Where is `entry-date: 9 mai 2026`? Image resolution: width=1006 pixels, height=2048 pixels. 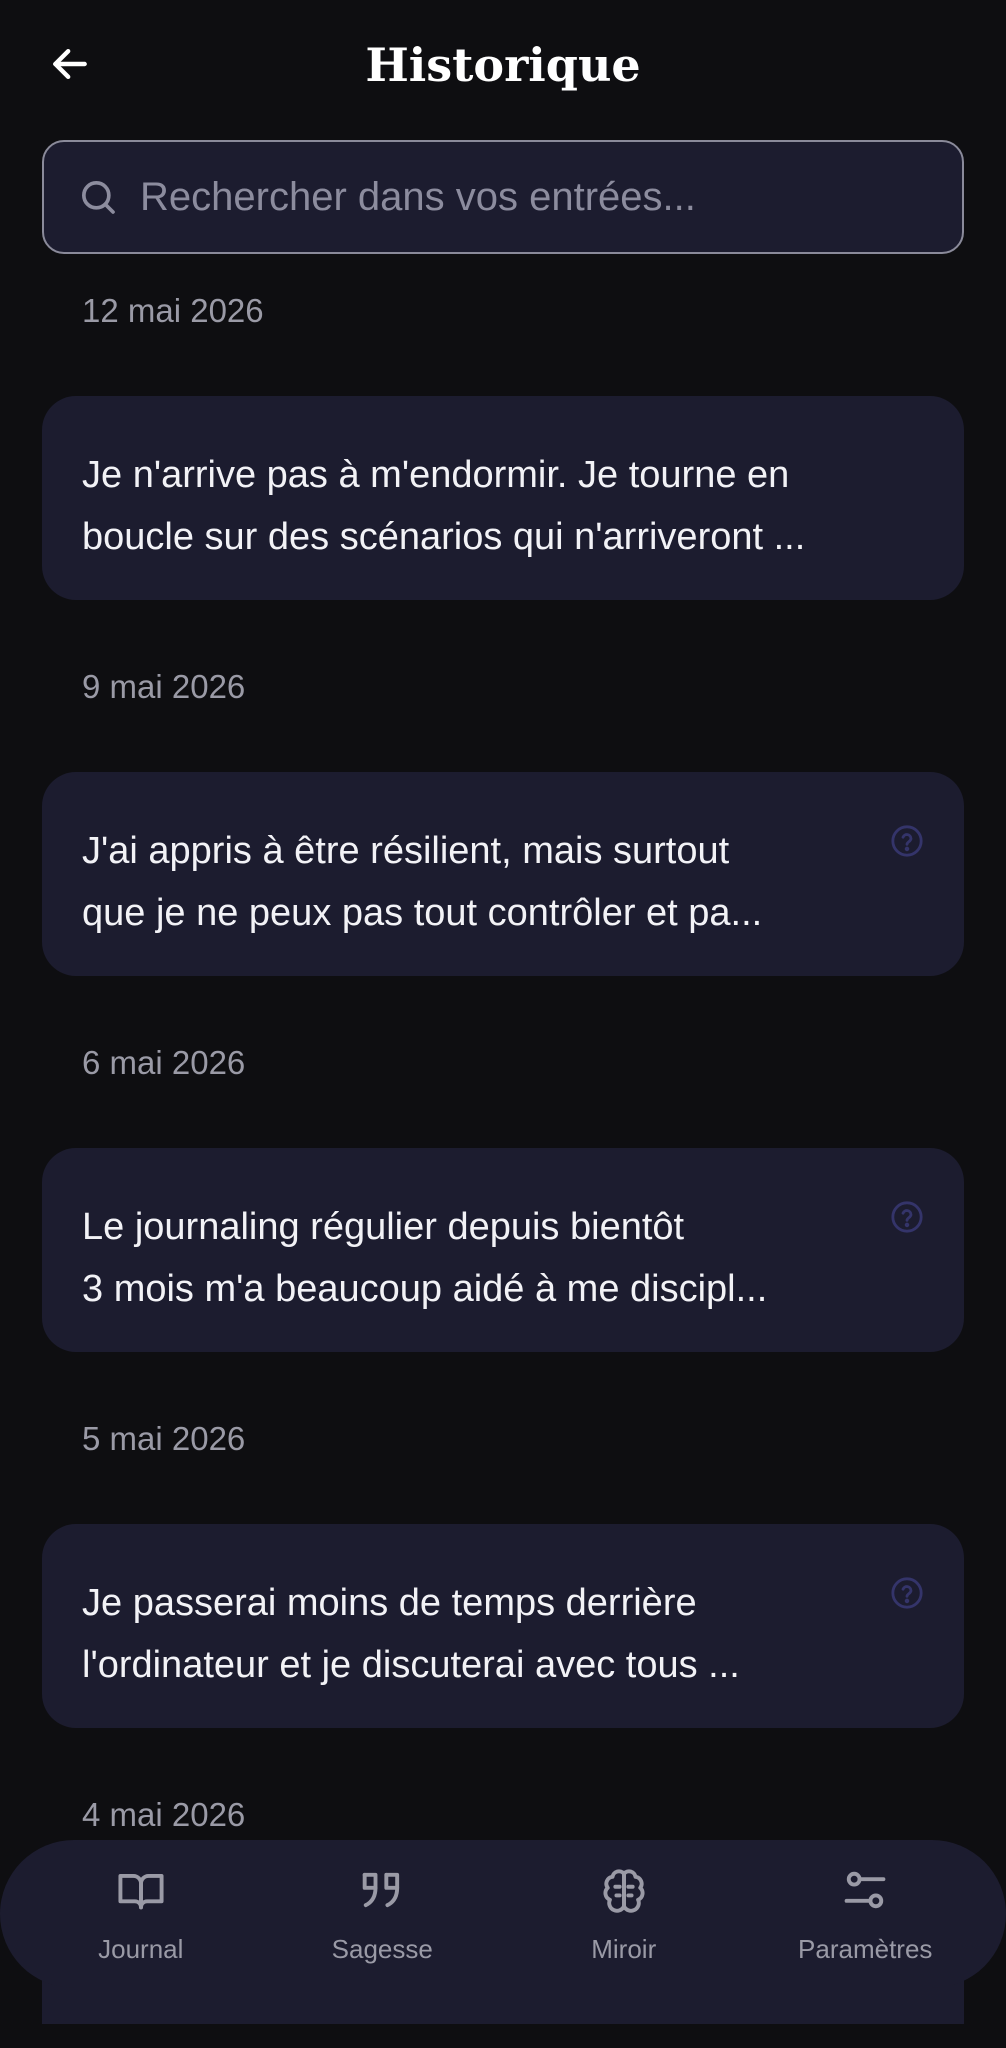 entry-date: 9 mai 2026 is located at coordinates (164, 686).